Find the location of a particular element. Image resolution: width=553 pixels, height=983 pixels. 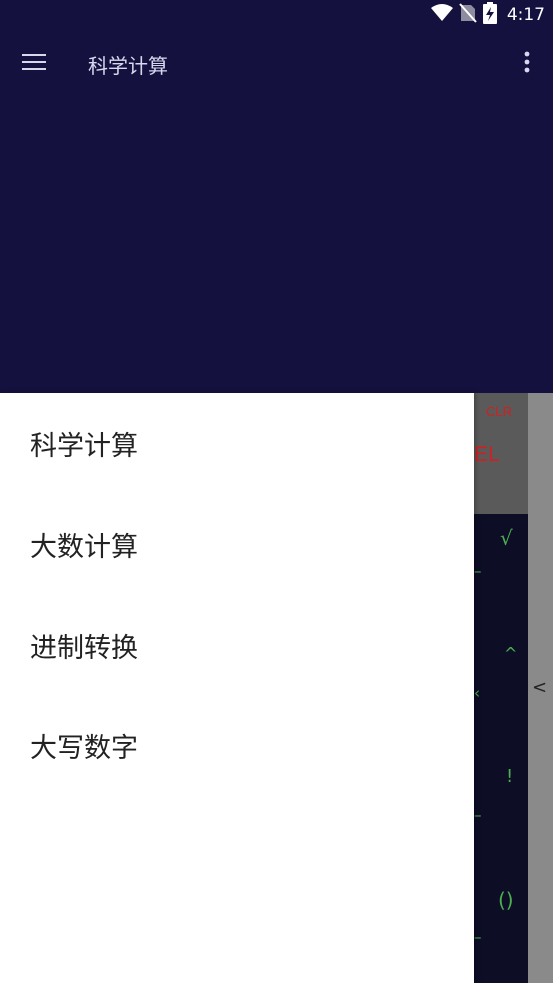

more-options-button is located at coordinates (527, 64).